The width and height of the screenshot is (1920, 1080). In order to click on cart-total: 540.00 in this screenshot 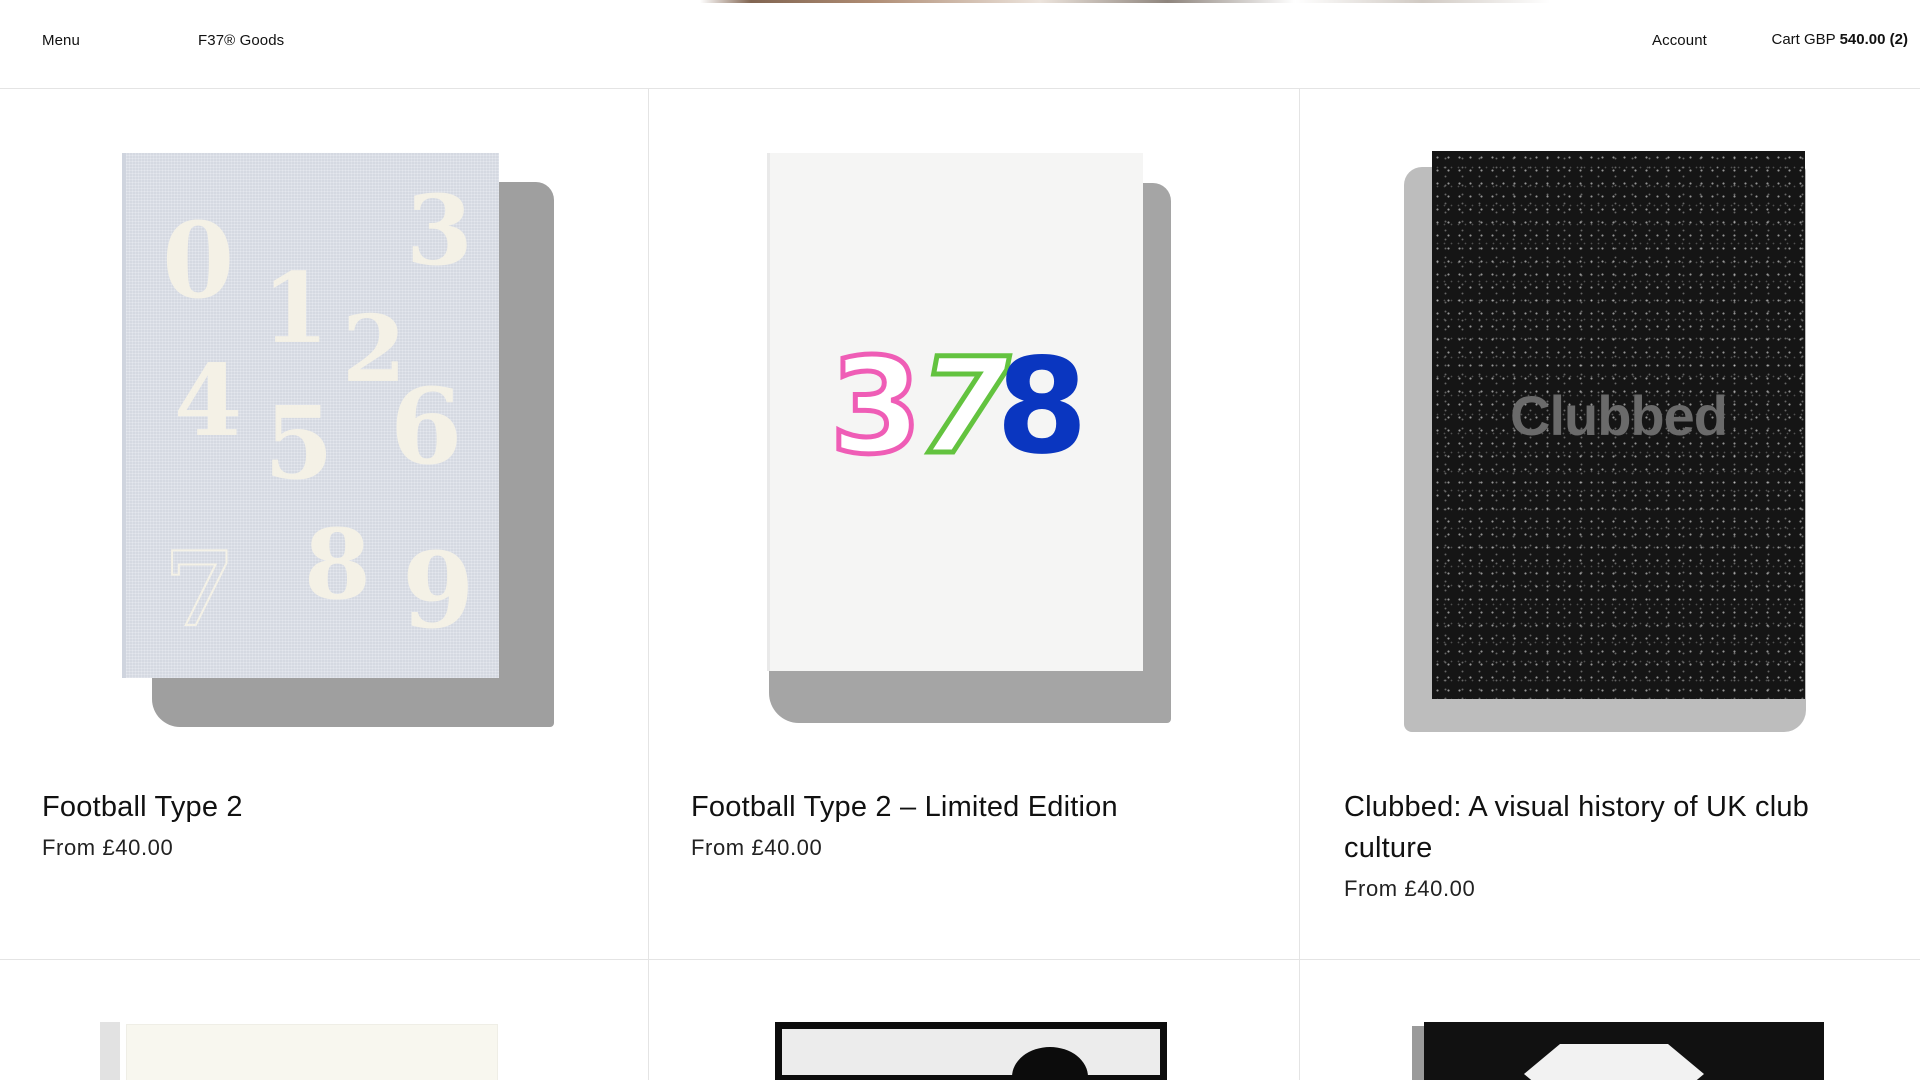, I will do `click(1862, 39)`.